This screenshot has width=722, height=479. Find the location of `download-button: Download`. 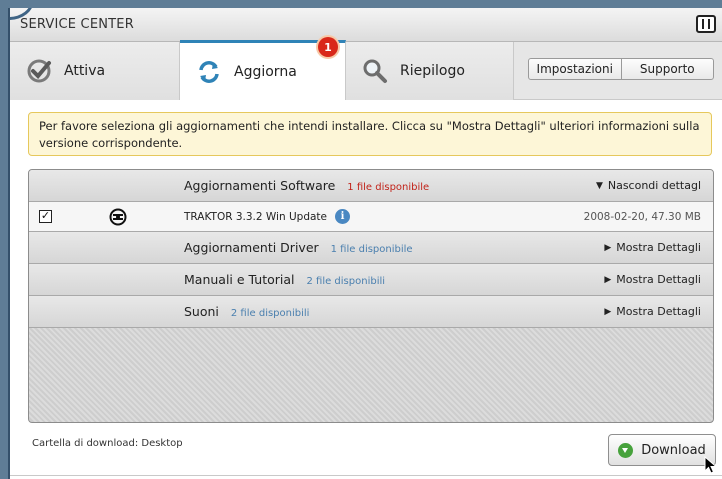

download-button: Download is located at coordinates (662, 450).